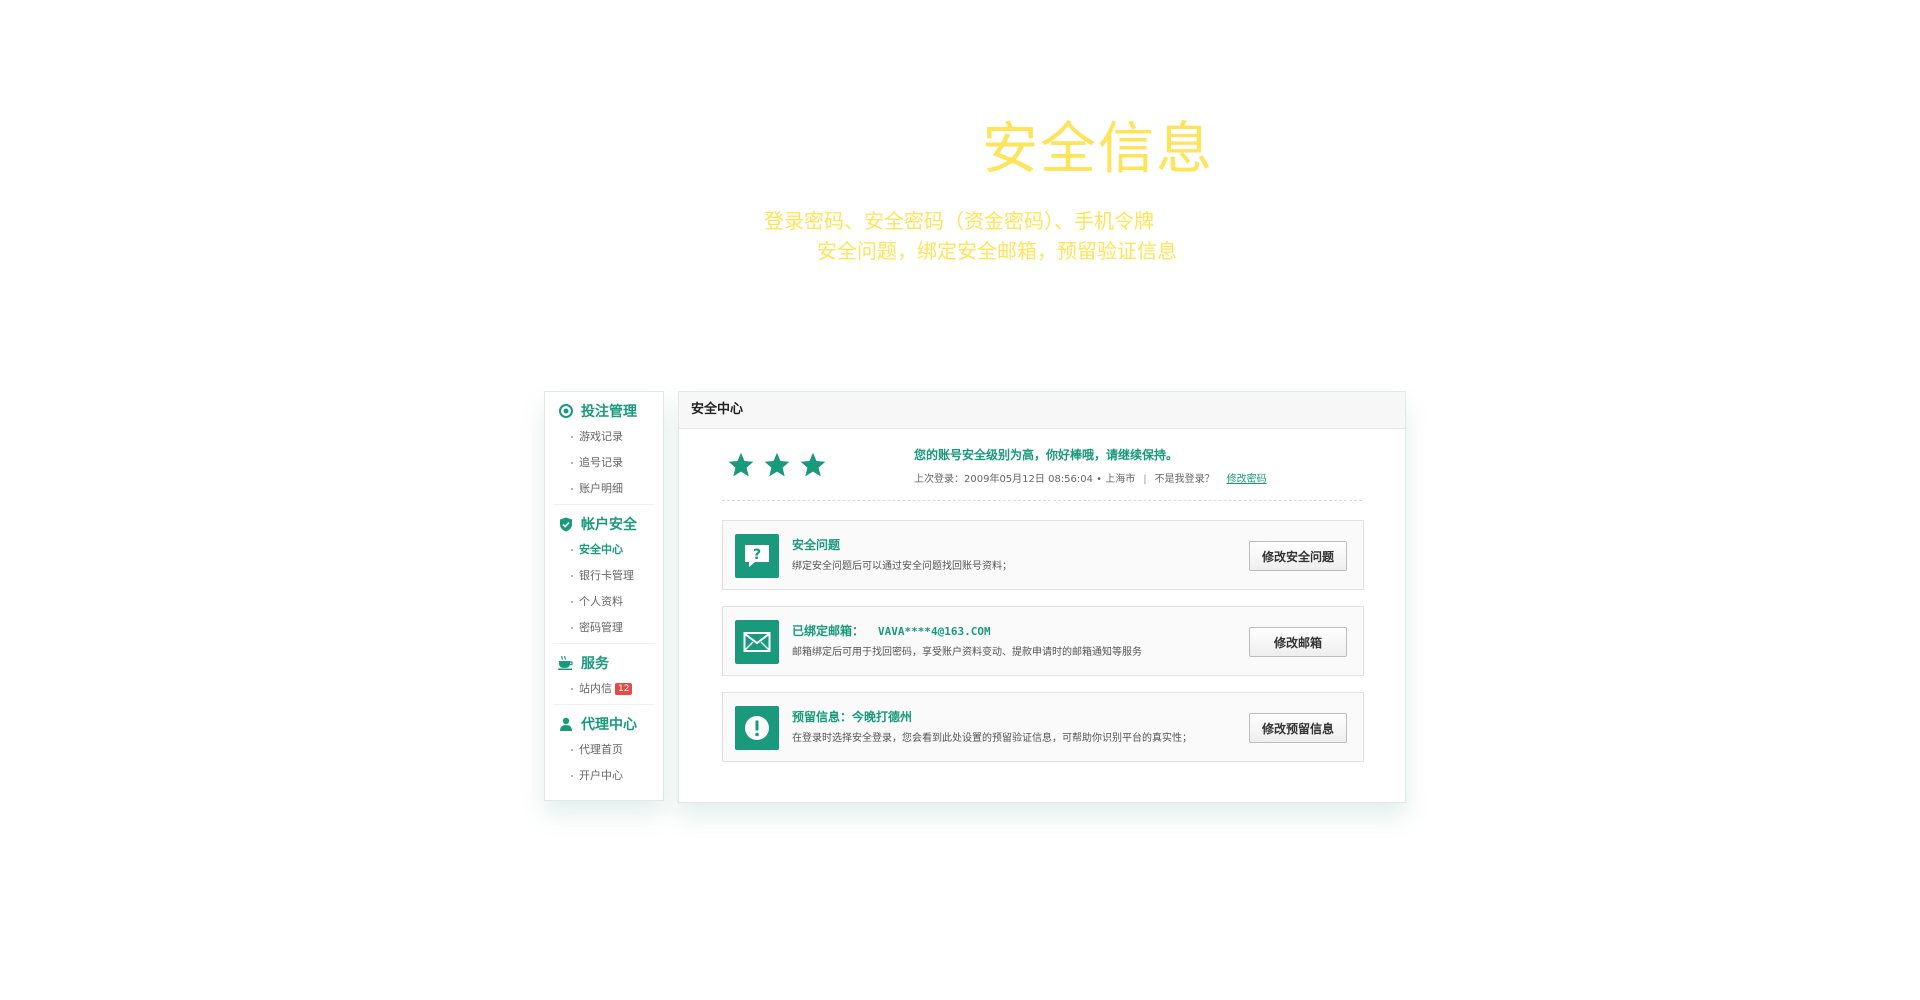 The image size is (1920, 1000). What do you see at coordinates (604, 550) in the screenshot?
I see `sidebar-item-security-center: 安全中心` at bounding box center [604, 550].